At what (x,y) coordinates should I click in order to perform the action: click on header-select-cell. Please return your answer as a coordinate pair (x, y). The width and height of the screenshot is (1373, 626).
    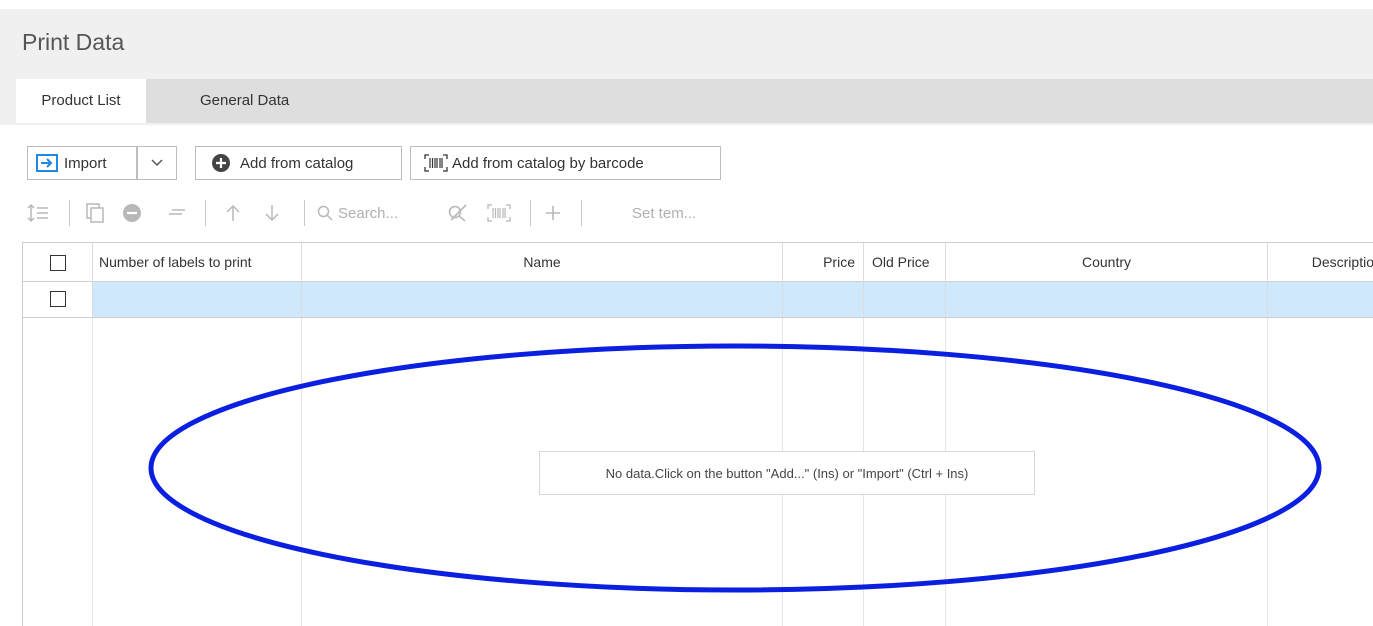
    Looking at the image, I should click on (58, 262).